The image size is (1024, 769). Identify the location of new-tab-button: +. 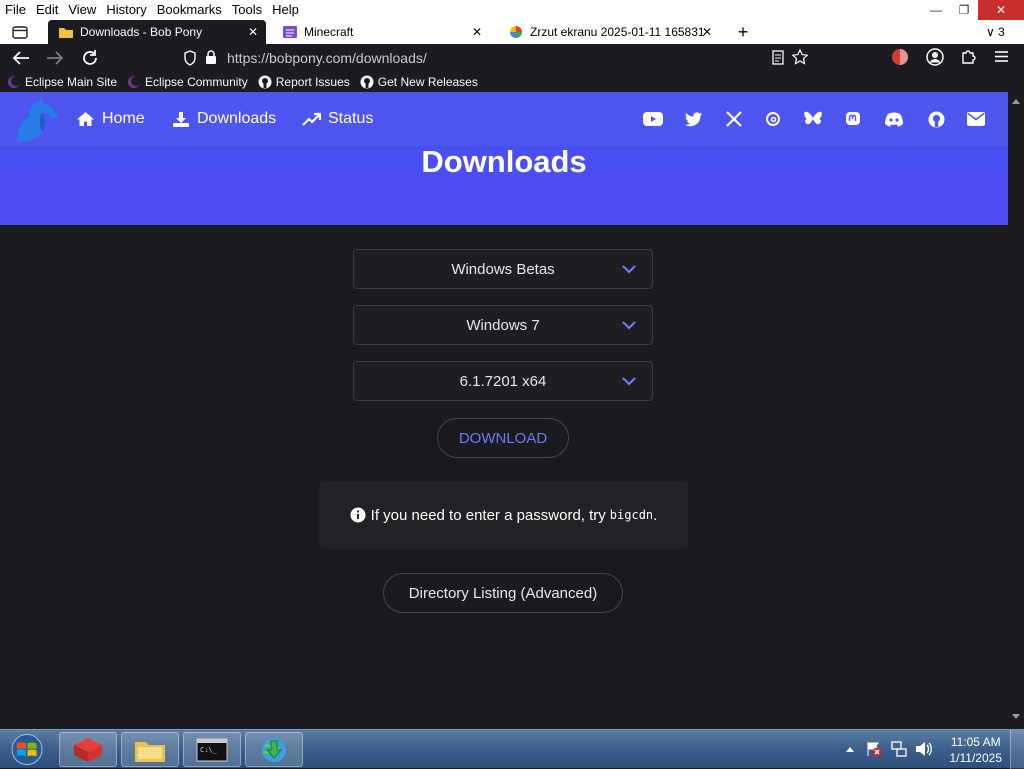
(743, 32).